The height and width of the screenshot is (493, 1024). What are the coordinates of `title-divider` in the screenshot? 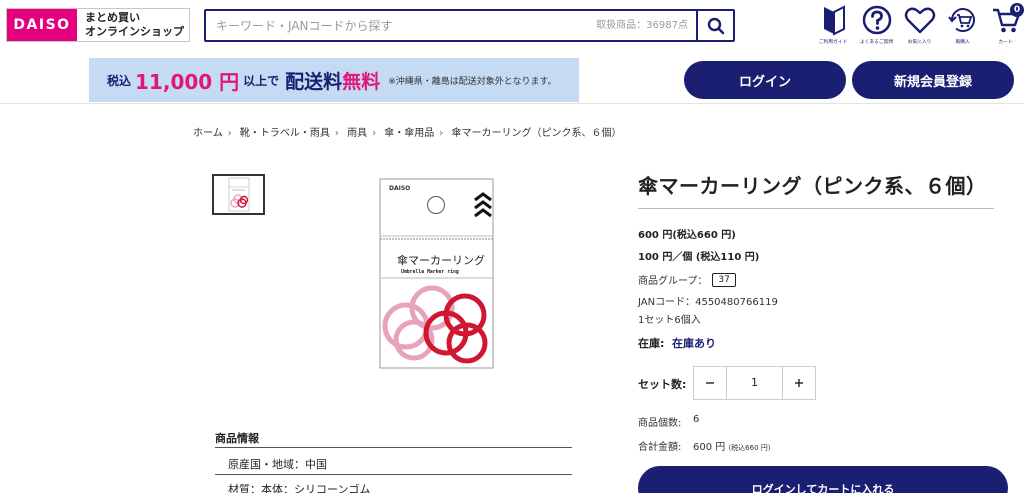 It's located at (816, 208).